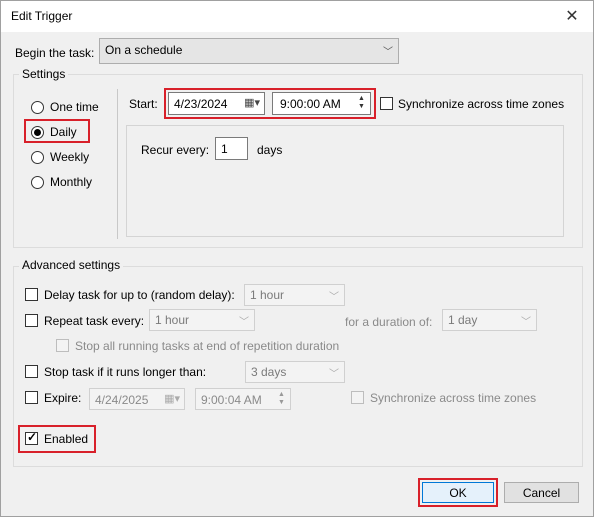 Image resolution: width=594 pixels, height=517 pixels. What do you see at coordinates (70, 157) in the screenshot?
I see `radio-weekly-label: Weekly` at bounding box center [70, 157].